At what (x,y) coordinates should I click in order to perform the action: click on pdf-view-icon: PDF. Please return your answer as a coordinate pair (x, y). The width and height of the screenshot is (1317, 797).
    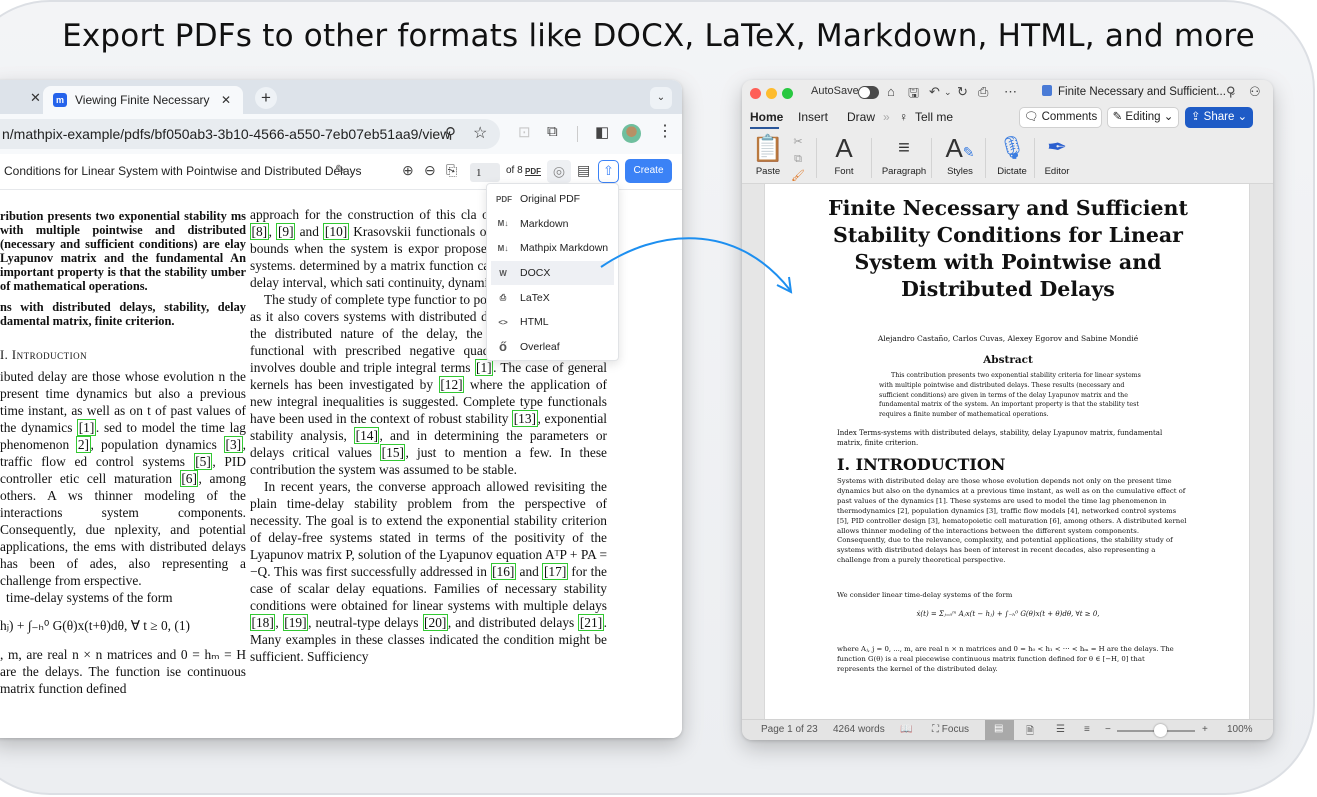
    Looking at the image, I should click on (533, 171).